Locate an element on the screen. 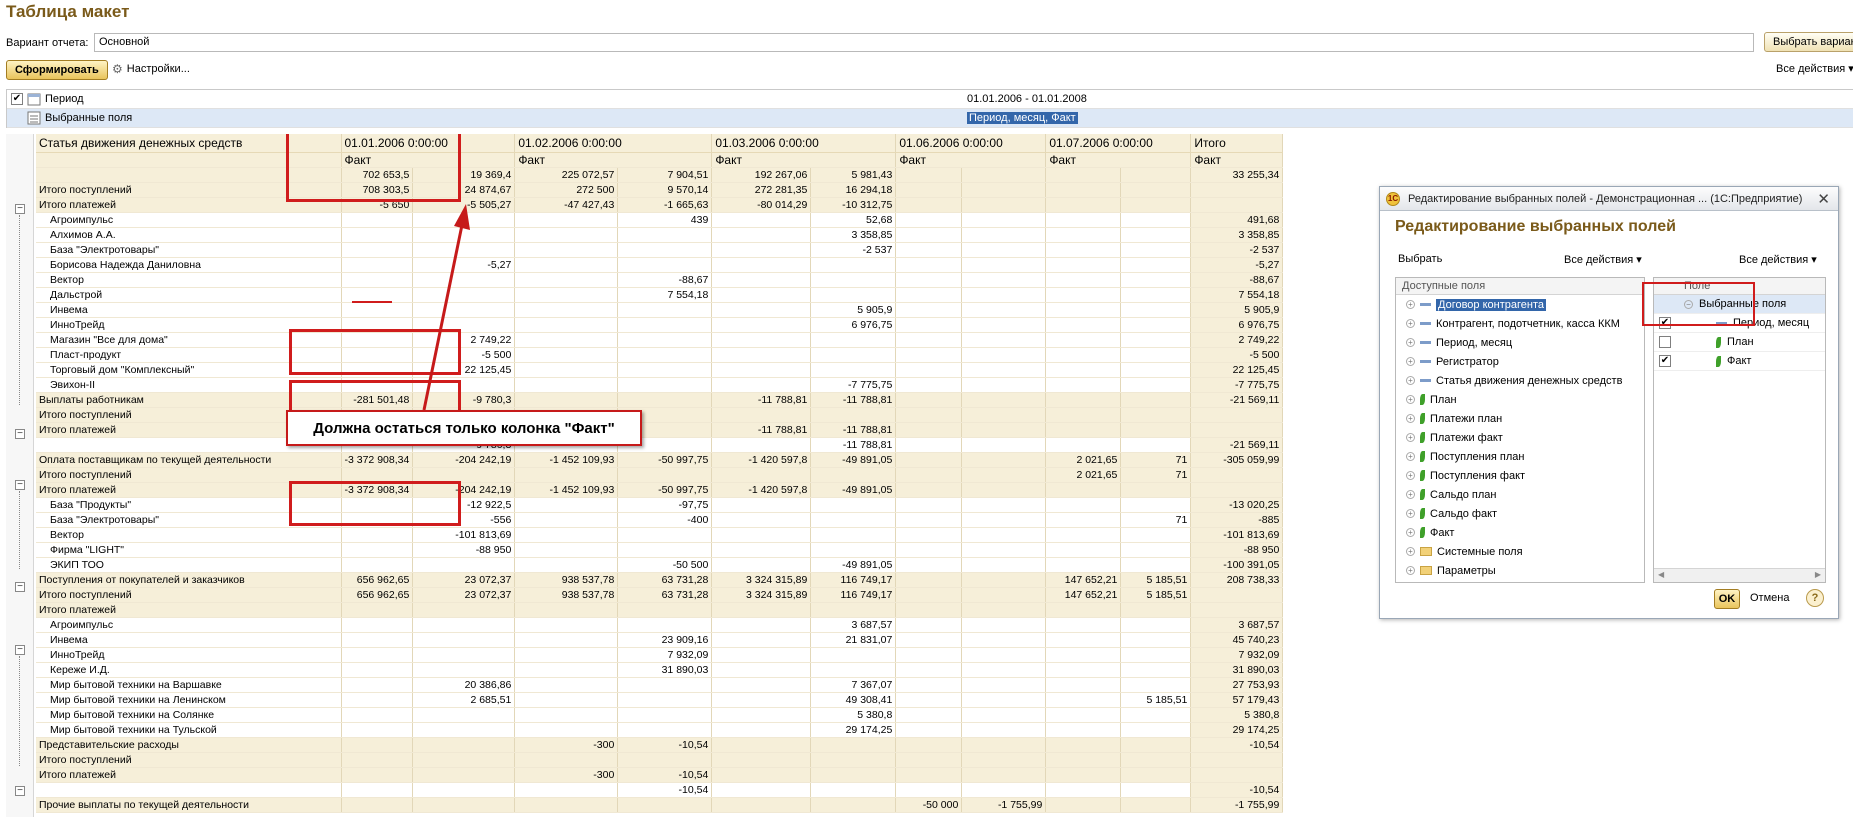  selected-field-item: ✔ Период, месяц is located at coordinates (1739, 323).